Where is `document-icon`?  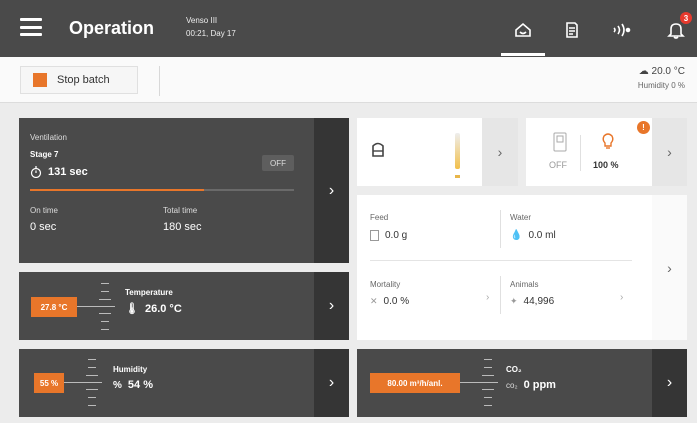 document-icon is located at coordinates (572, 30).